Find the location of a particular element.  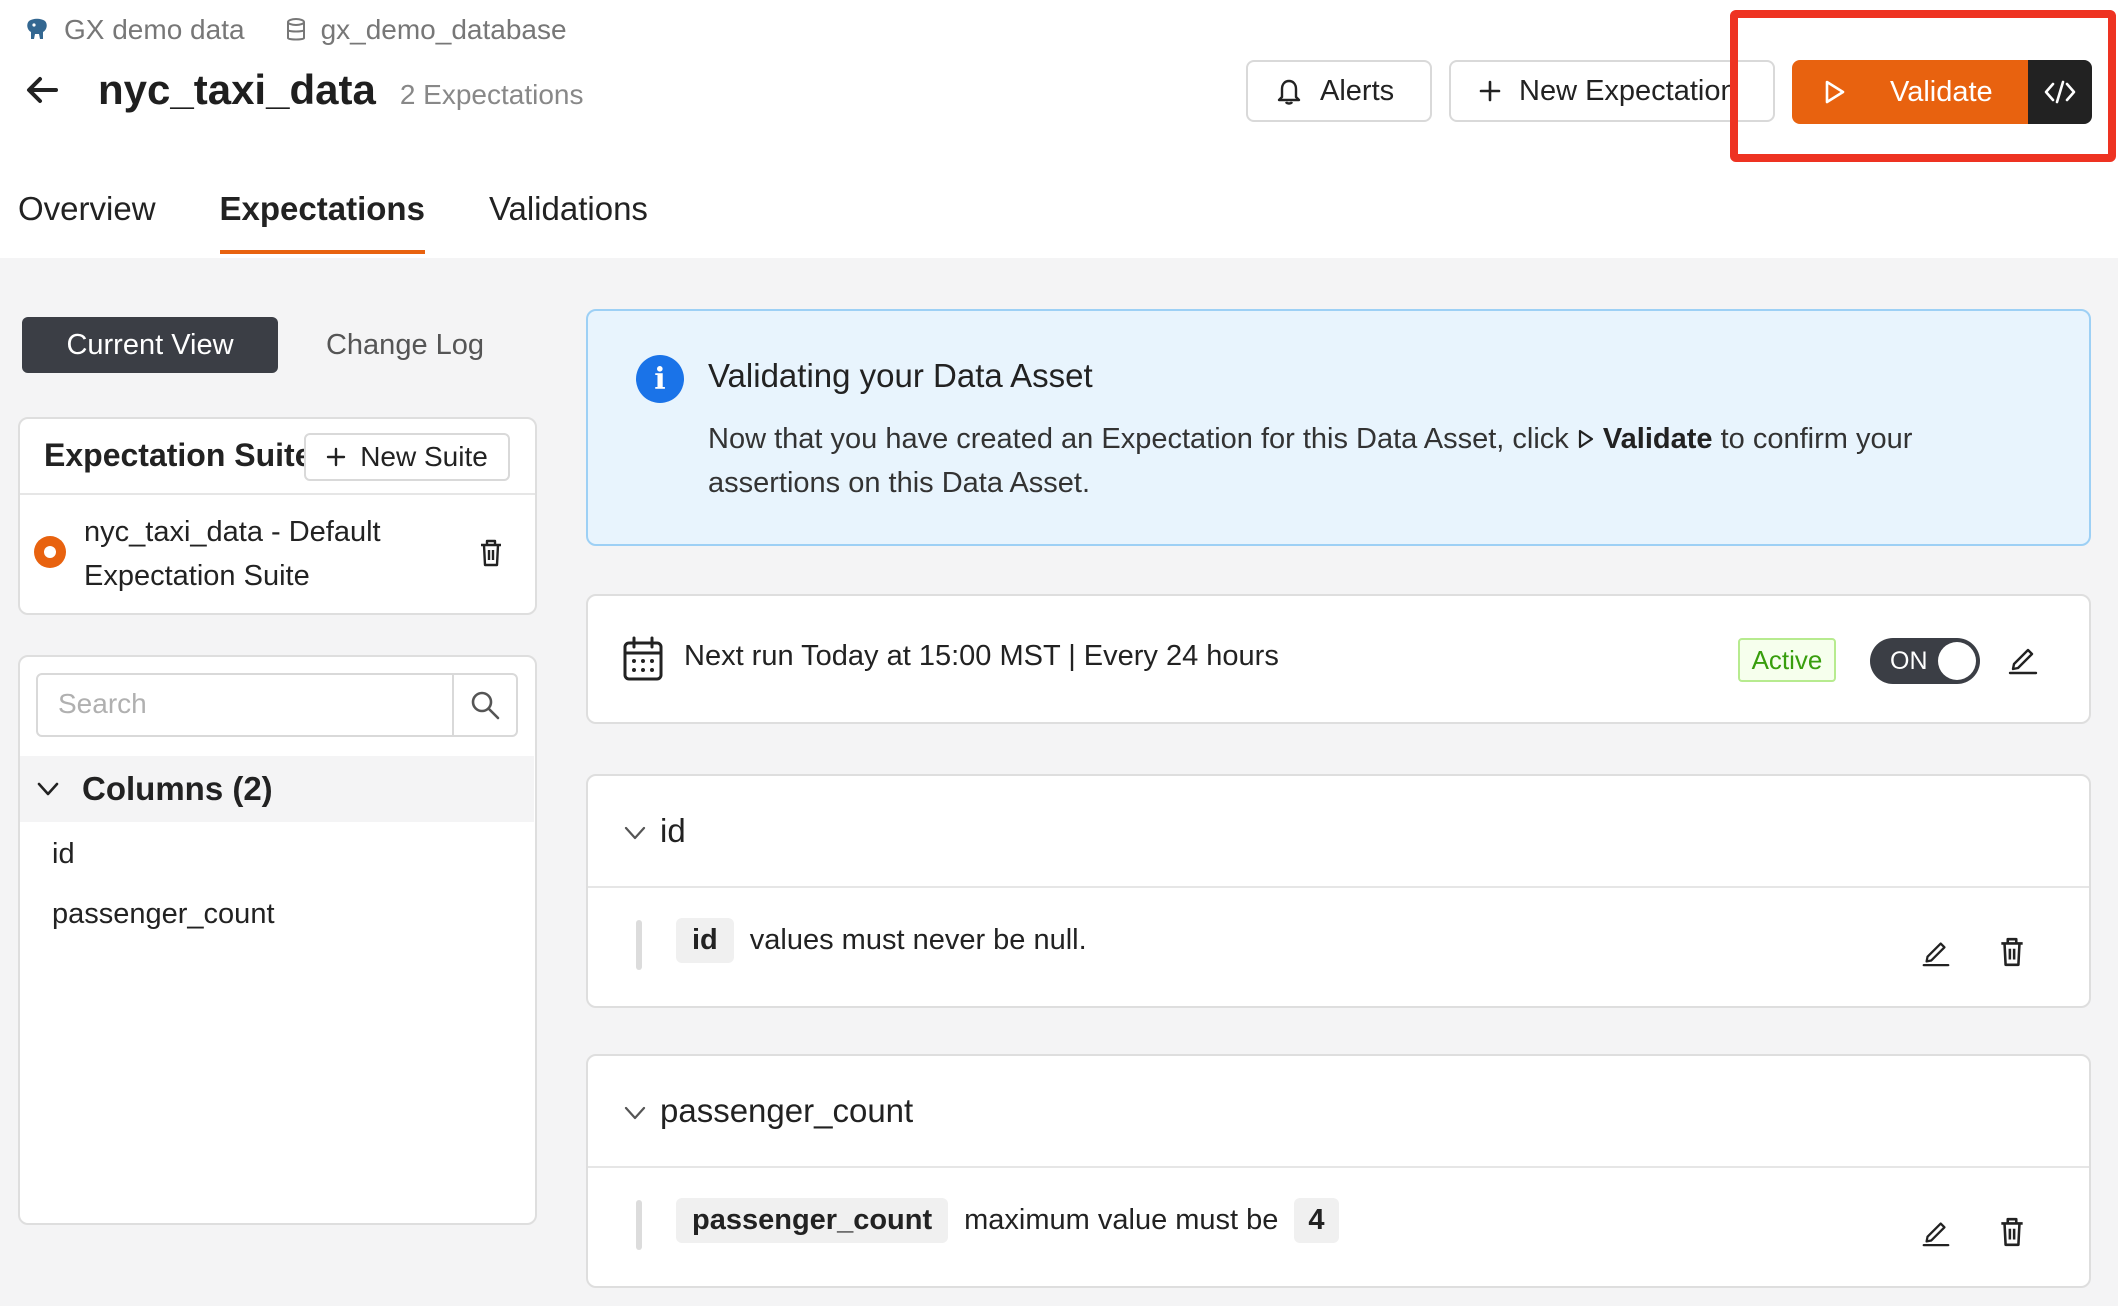

column-item-id: id is located at coordinates (63, 854).